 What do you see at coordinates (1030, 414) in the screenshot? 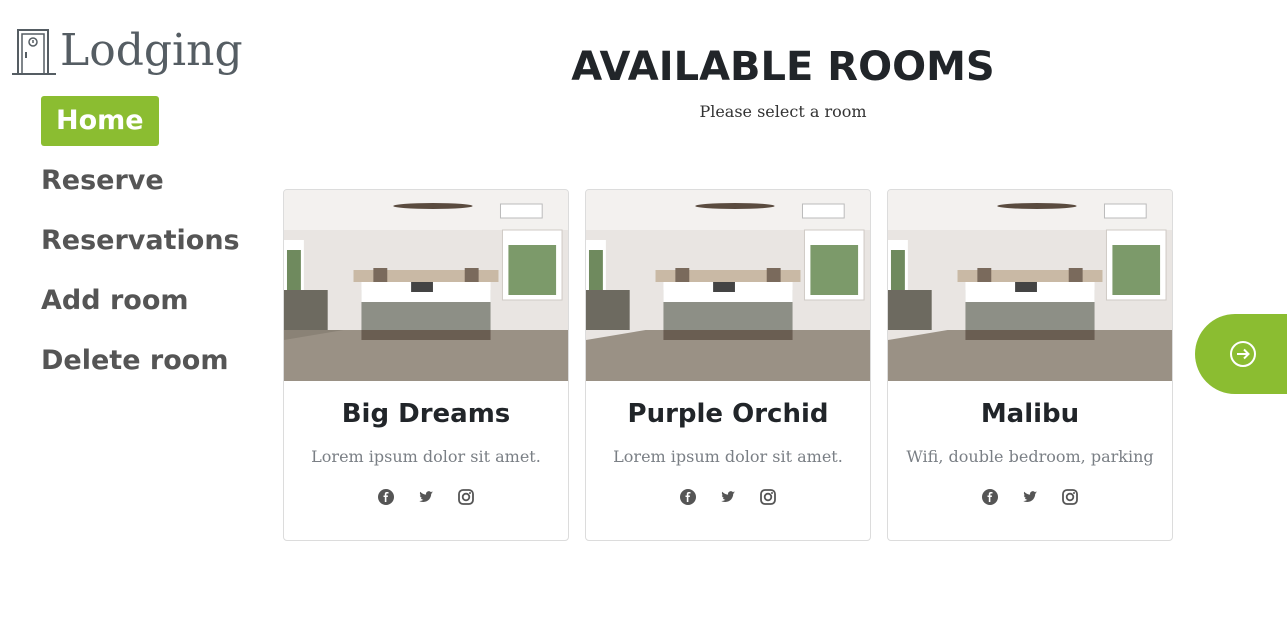
I see `room-name: Malibu` at bounding box center [1030, 414].